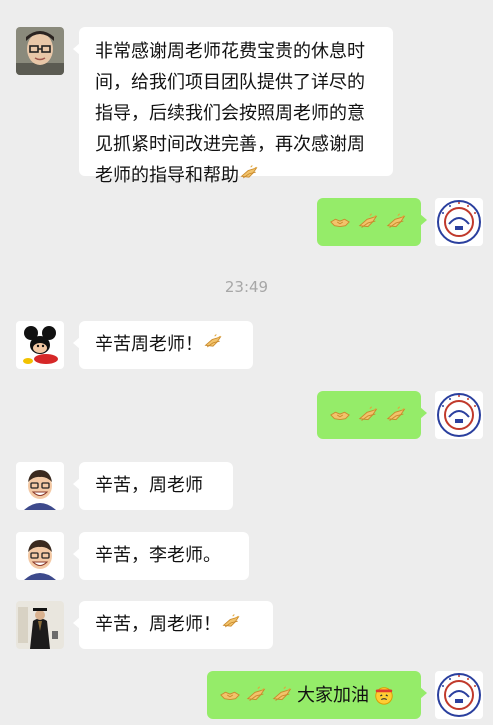 The height and width of the screenshot is (725, 493). Describe the element at coordinates (230, 82) in the screenshot. I see `message-text-line: 间，给我们项目团队提供了详尽的` at that location.